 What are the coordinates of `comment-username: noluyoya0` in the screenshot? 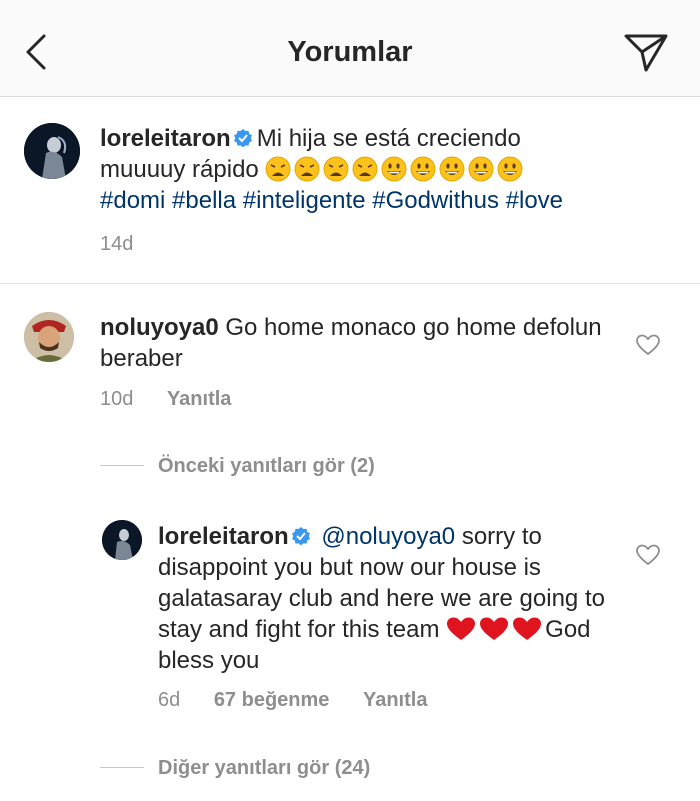 It's located at (159, 327).